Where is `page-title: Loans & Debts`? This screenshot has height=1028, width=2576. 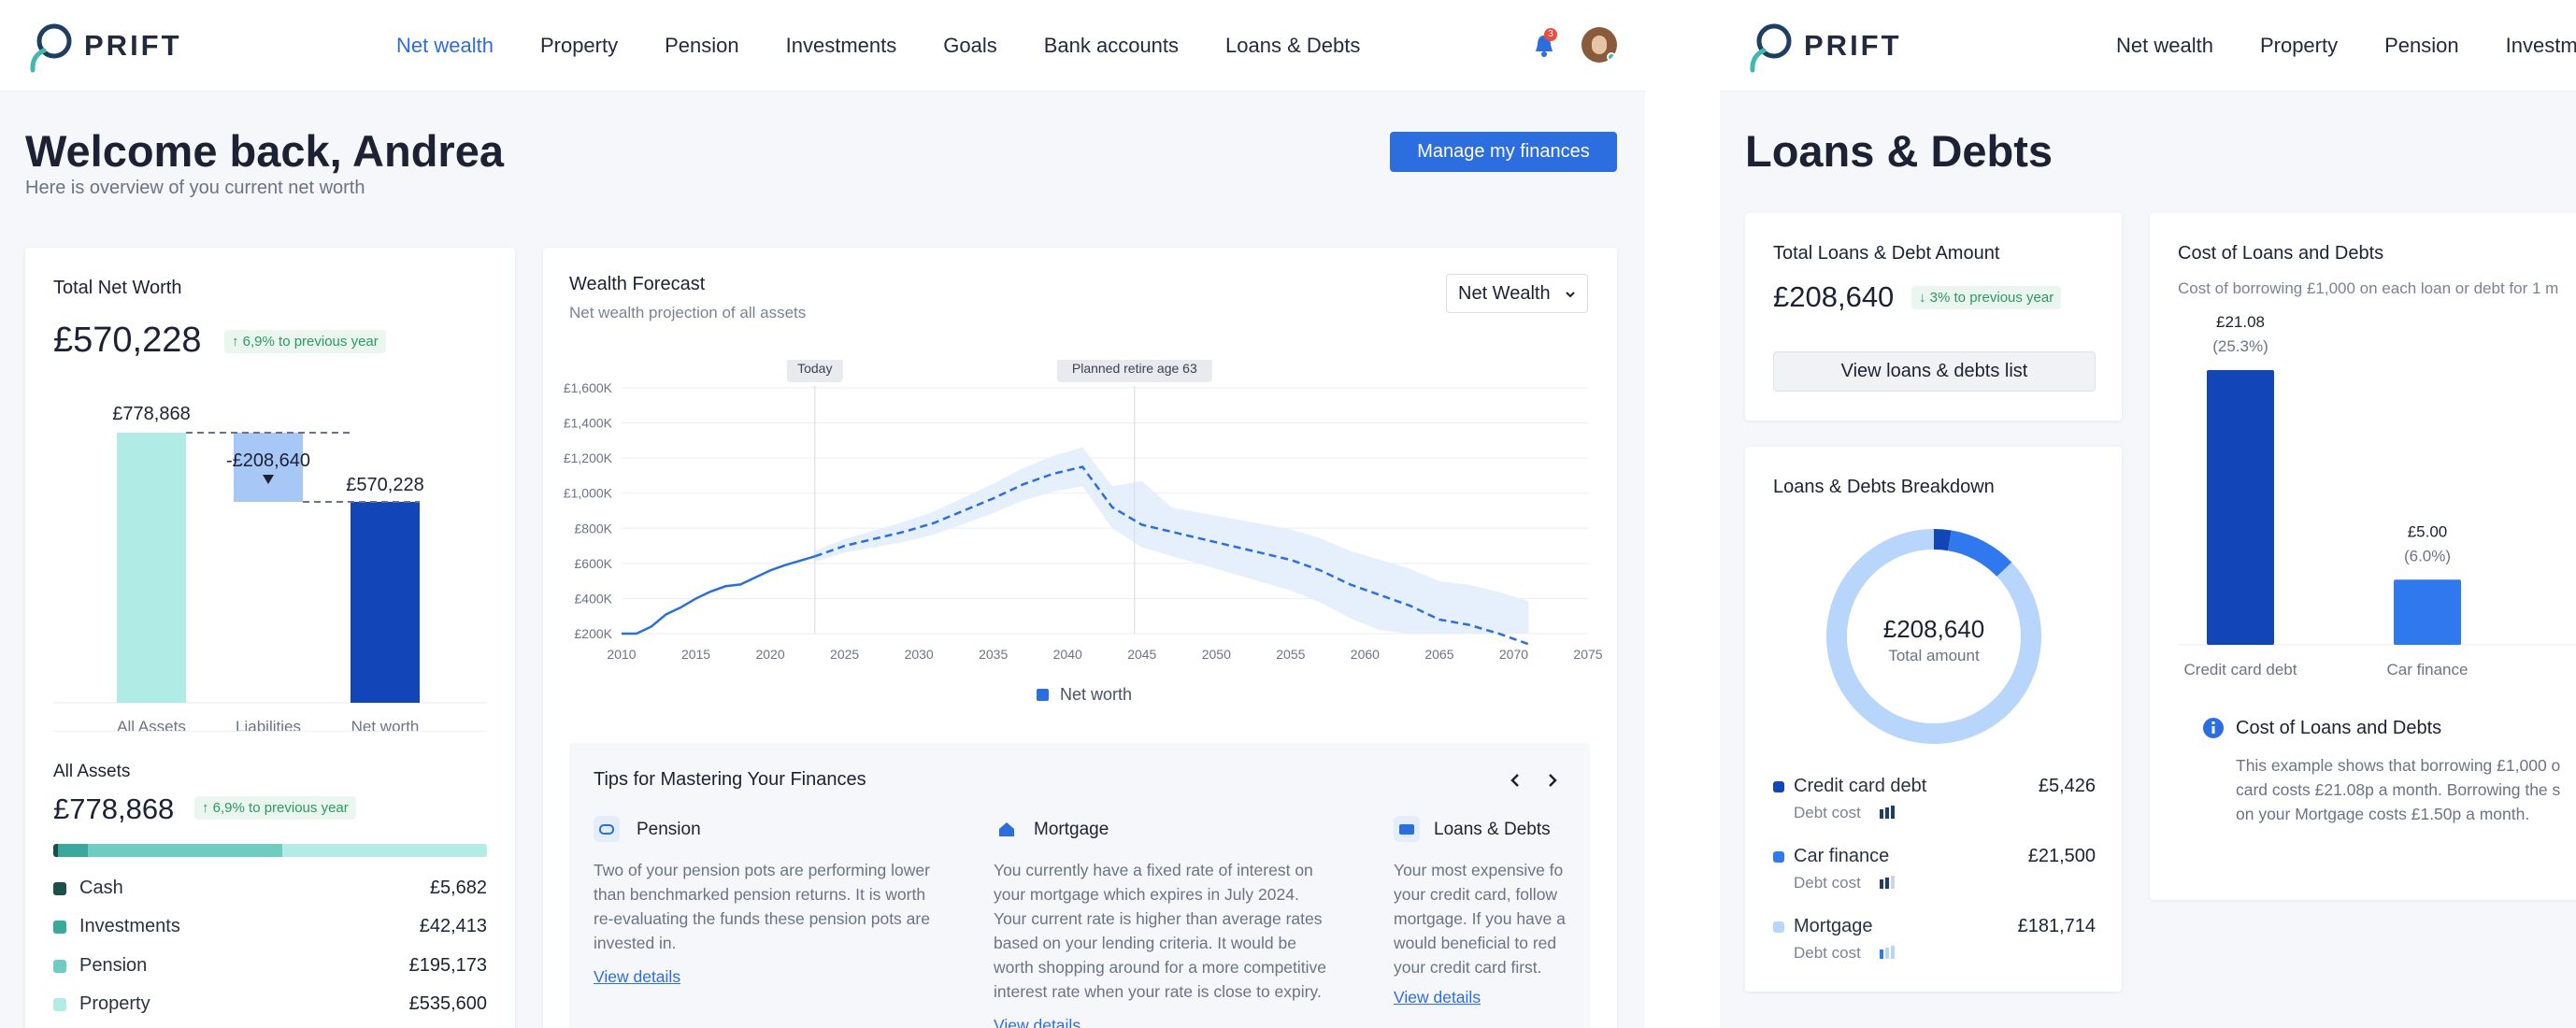 page-title: Loans & Debts is located at coordinates (1899, 151).